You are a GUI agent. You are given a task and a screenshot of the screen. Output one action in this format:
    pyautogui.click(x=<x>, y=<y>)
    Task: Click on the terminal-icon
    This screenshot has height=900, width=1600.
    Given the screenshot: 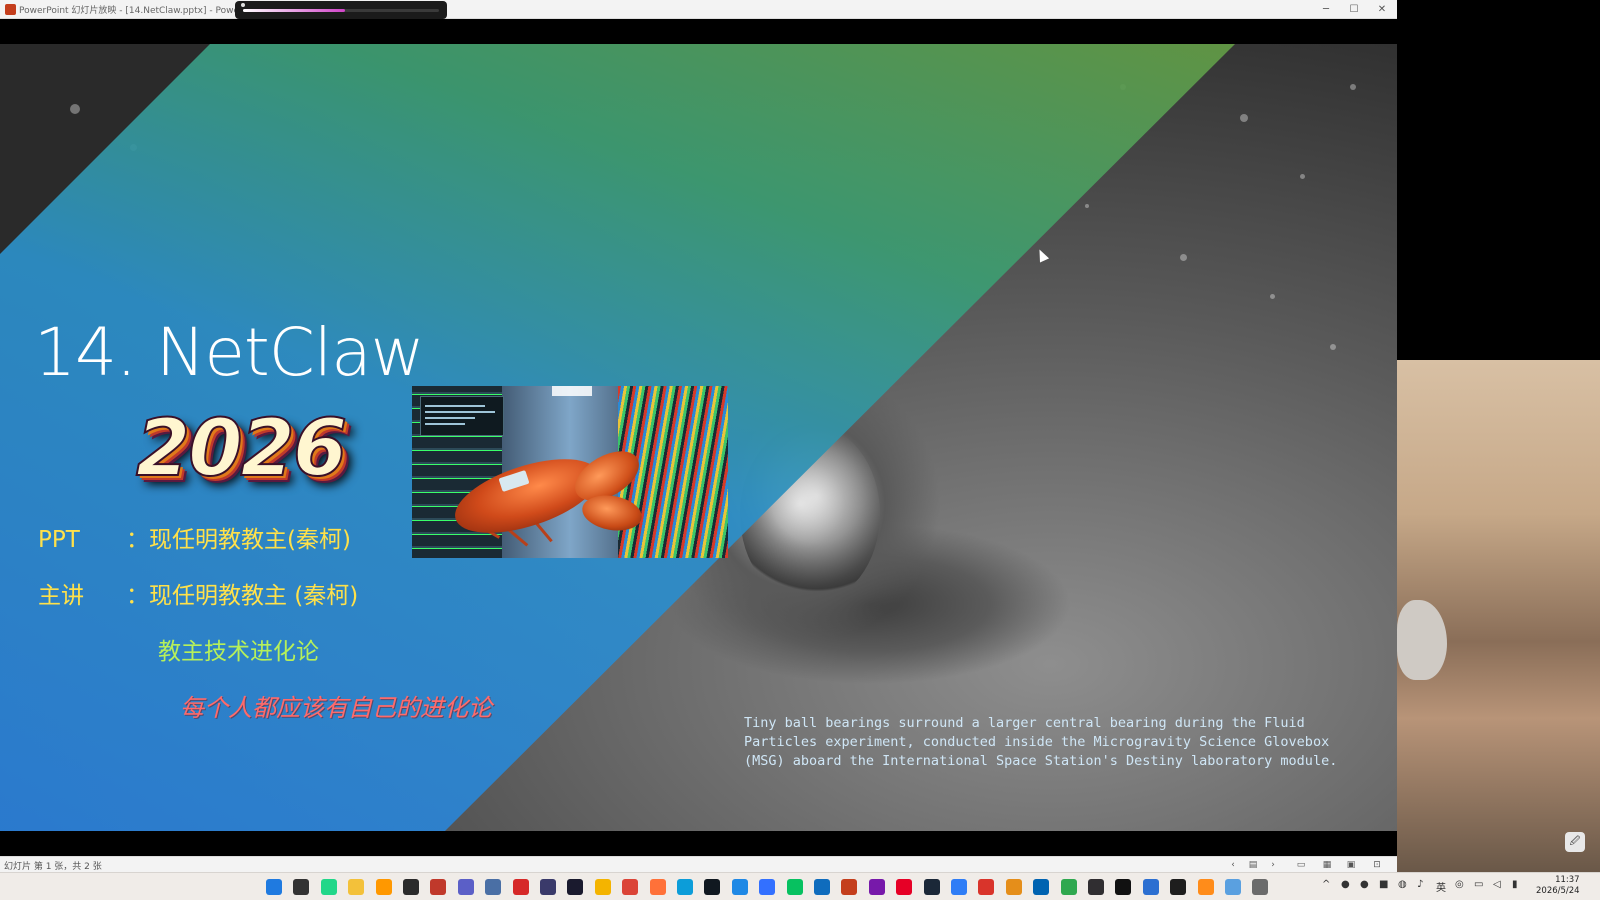 What is the action you would take?
    pyautogui.click(x=411, y=887)
    